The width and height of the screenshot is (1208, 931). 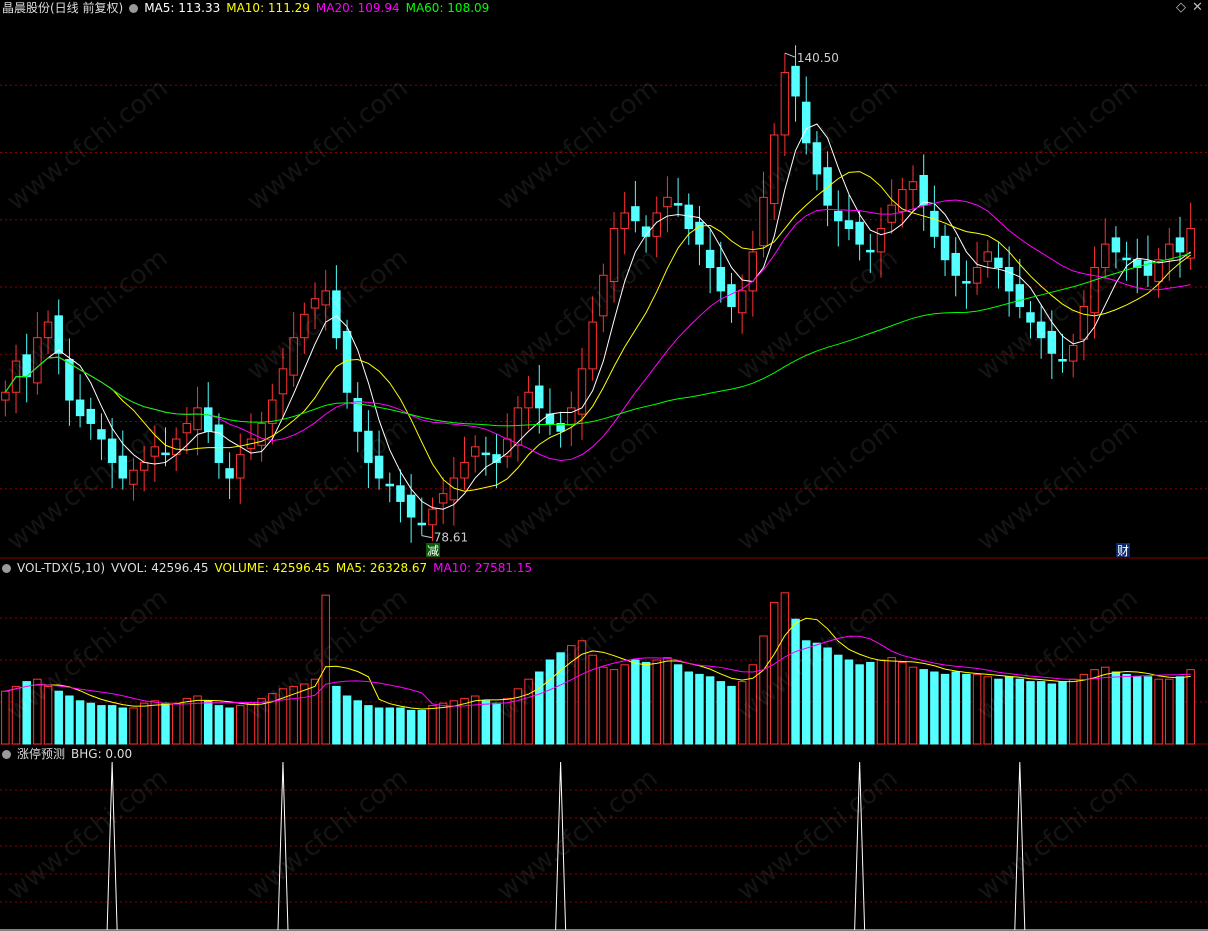 I want to click on marker-left: 减, so click(x=433, y=551).